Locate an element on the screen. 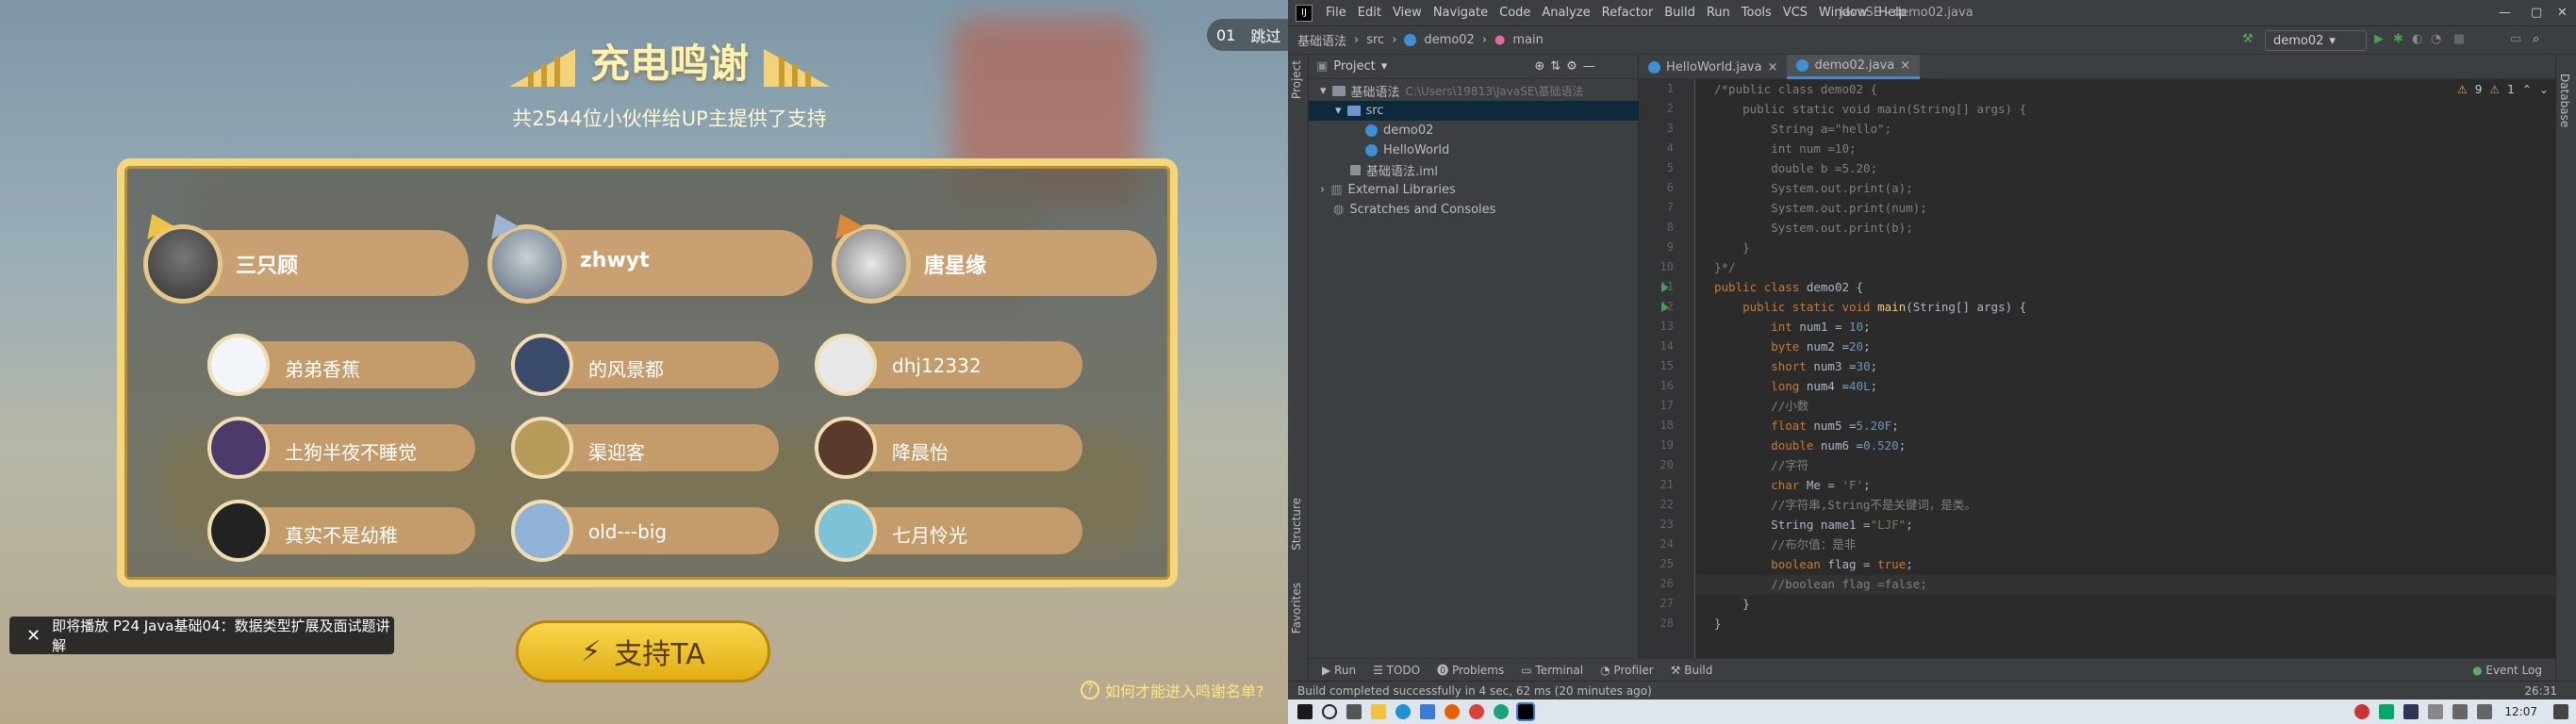 The height and width of the screenshot is (724, 2576). search-icon is located at coordinates (1329, 711).